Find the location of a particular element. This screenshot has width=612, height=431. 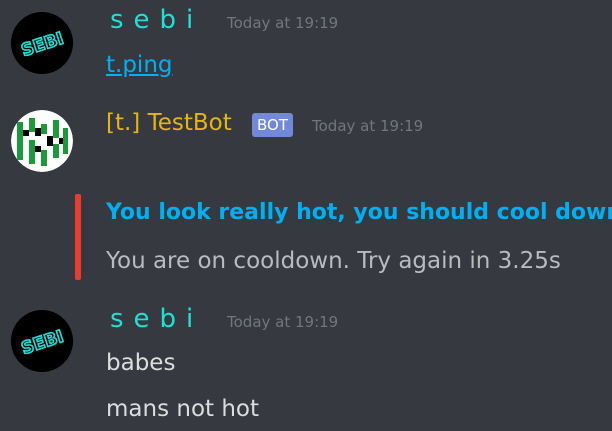

message-link: t.ping is located at coordinates (139, 65).